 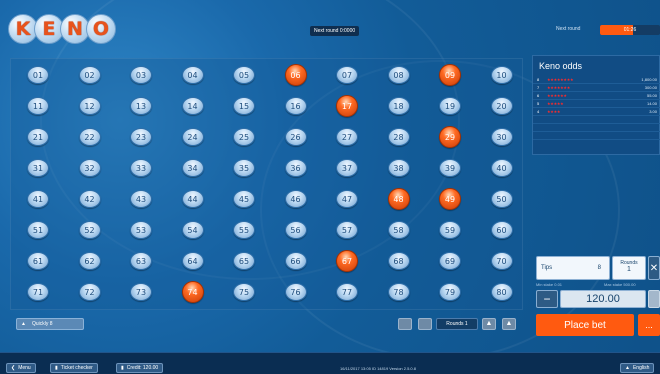 What do you see at coordinates (347, 168) in the screenshot?
I see `number-ball: 37` at bounding box center [347, 168].